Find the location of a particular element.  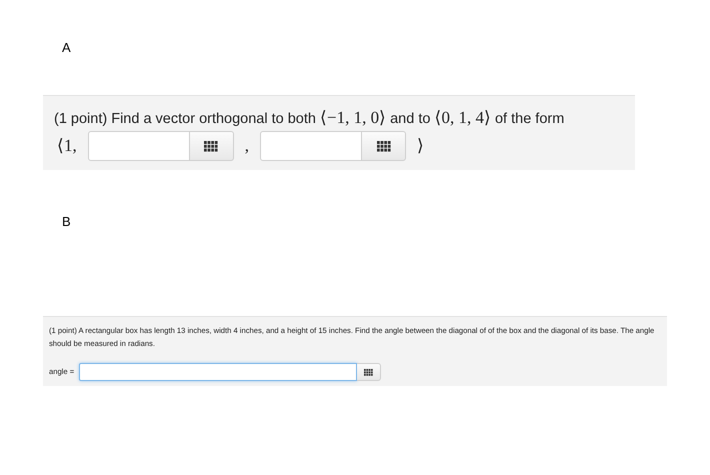

section-label: B is located at coordinates (66, 221).